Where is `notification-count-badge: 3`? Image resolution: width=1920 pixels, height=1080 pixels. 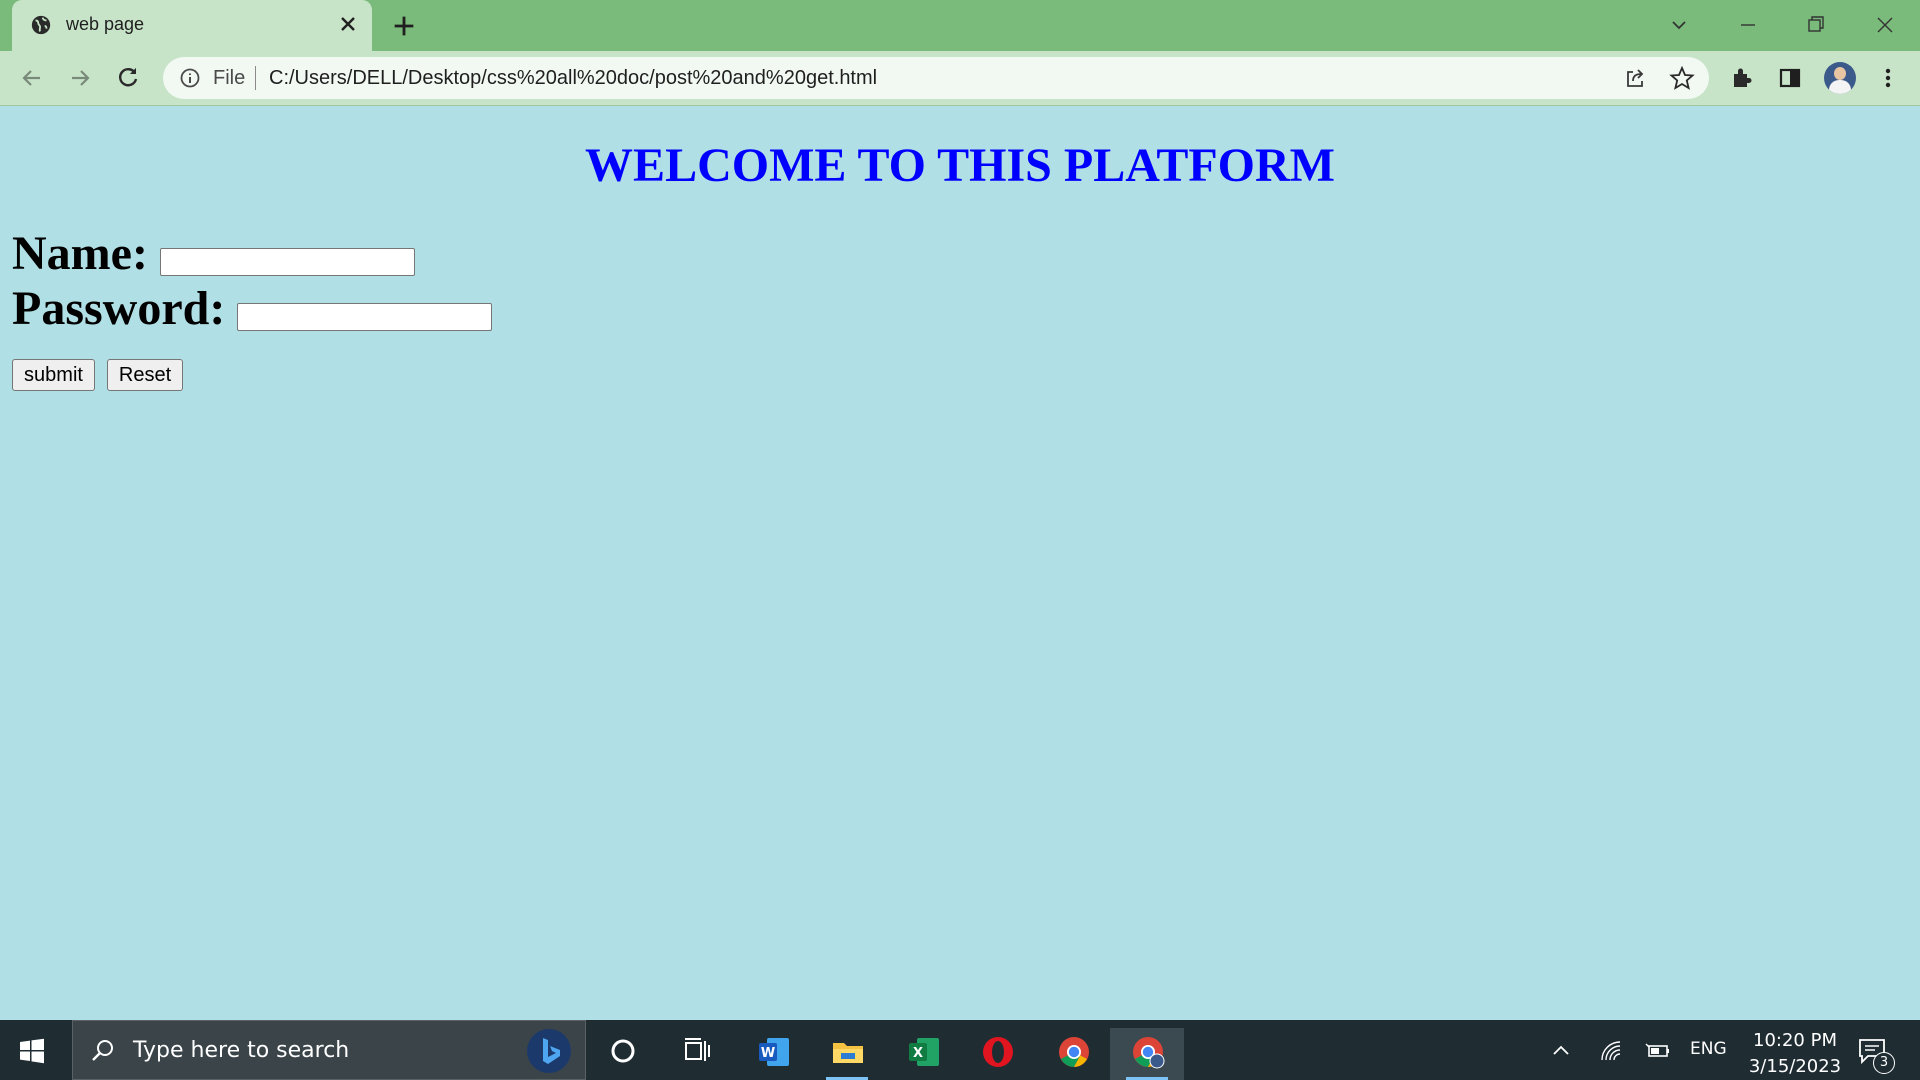
notification-count-badge: 3 is located at coordinates (1884, 1063).